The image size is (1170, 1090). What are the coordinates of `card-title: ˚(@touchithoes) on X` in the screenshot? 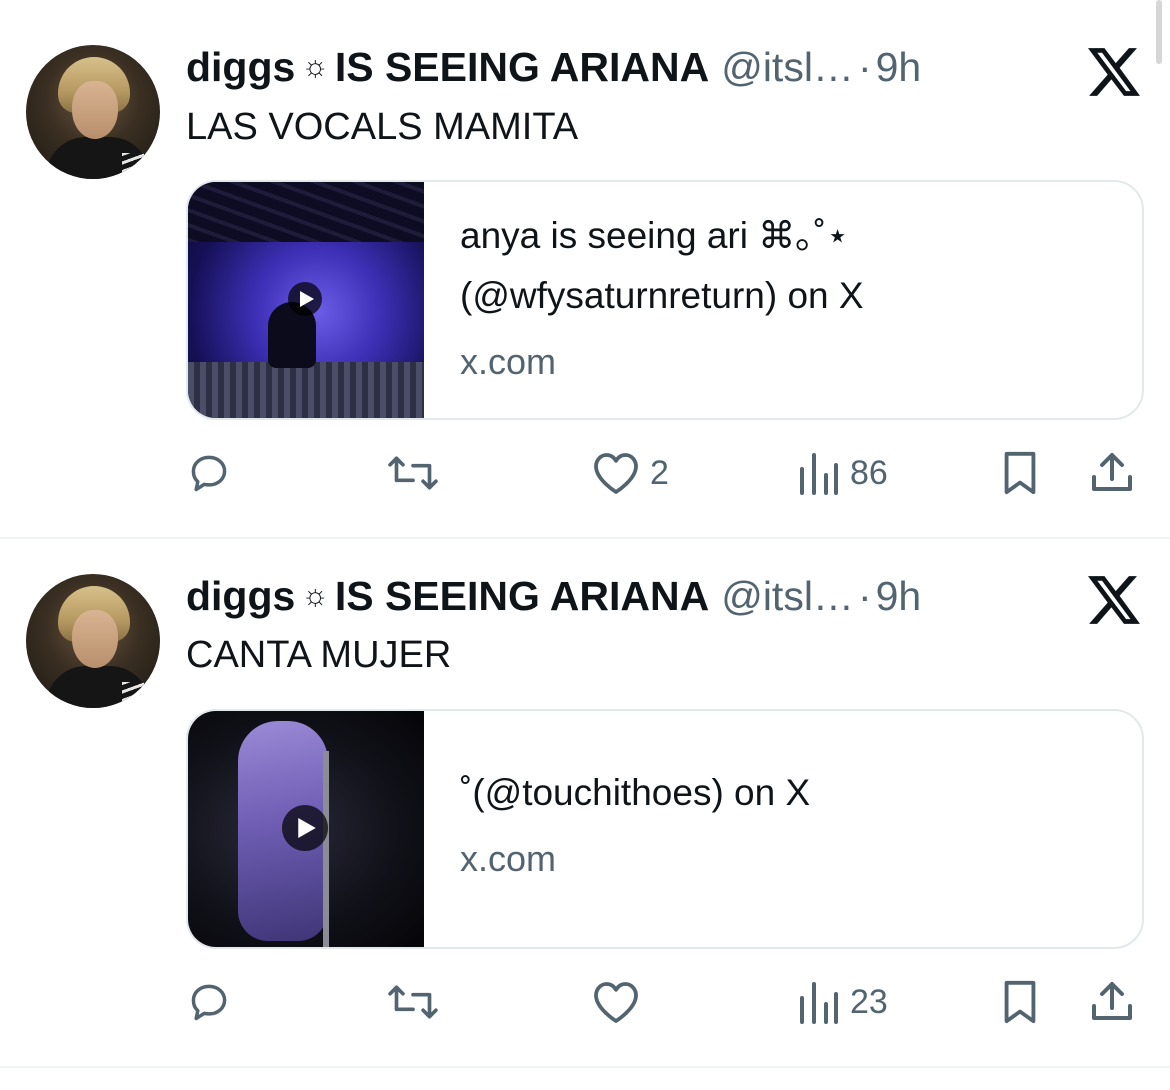 It's located at (635, 792).